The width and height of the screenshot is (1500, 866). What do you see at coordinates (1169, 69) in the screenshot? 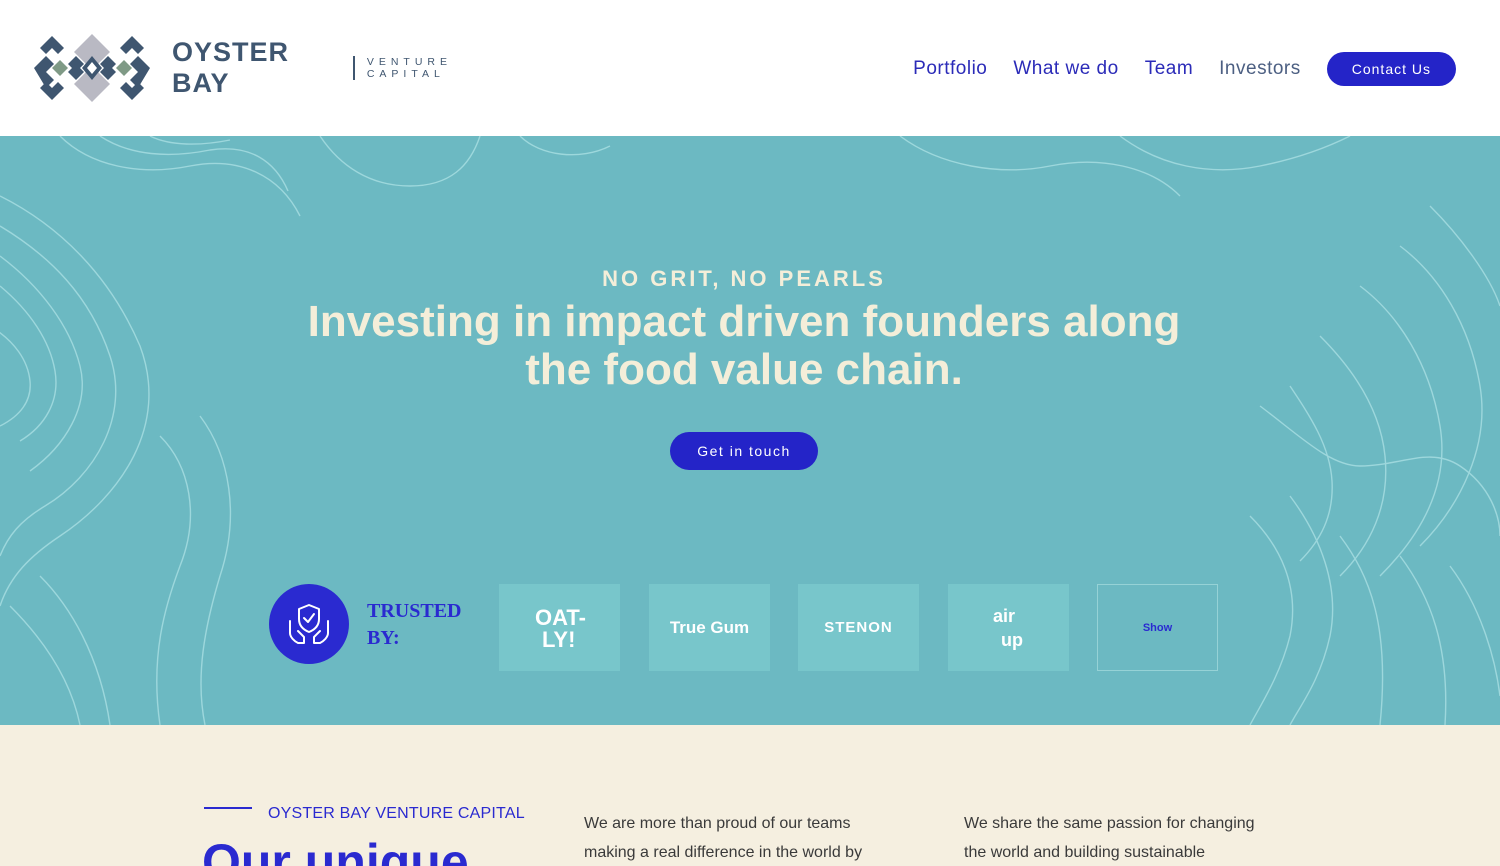
I see `nav-item-team: Team` at bounding box center [1169, 69].